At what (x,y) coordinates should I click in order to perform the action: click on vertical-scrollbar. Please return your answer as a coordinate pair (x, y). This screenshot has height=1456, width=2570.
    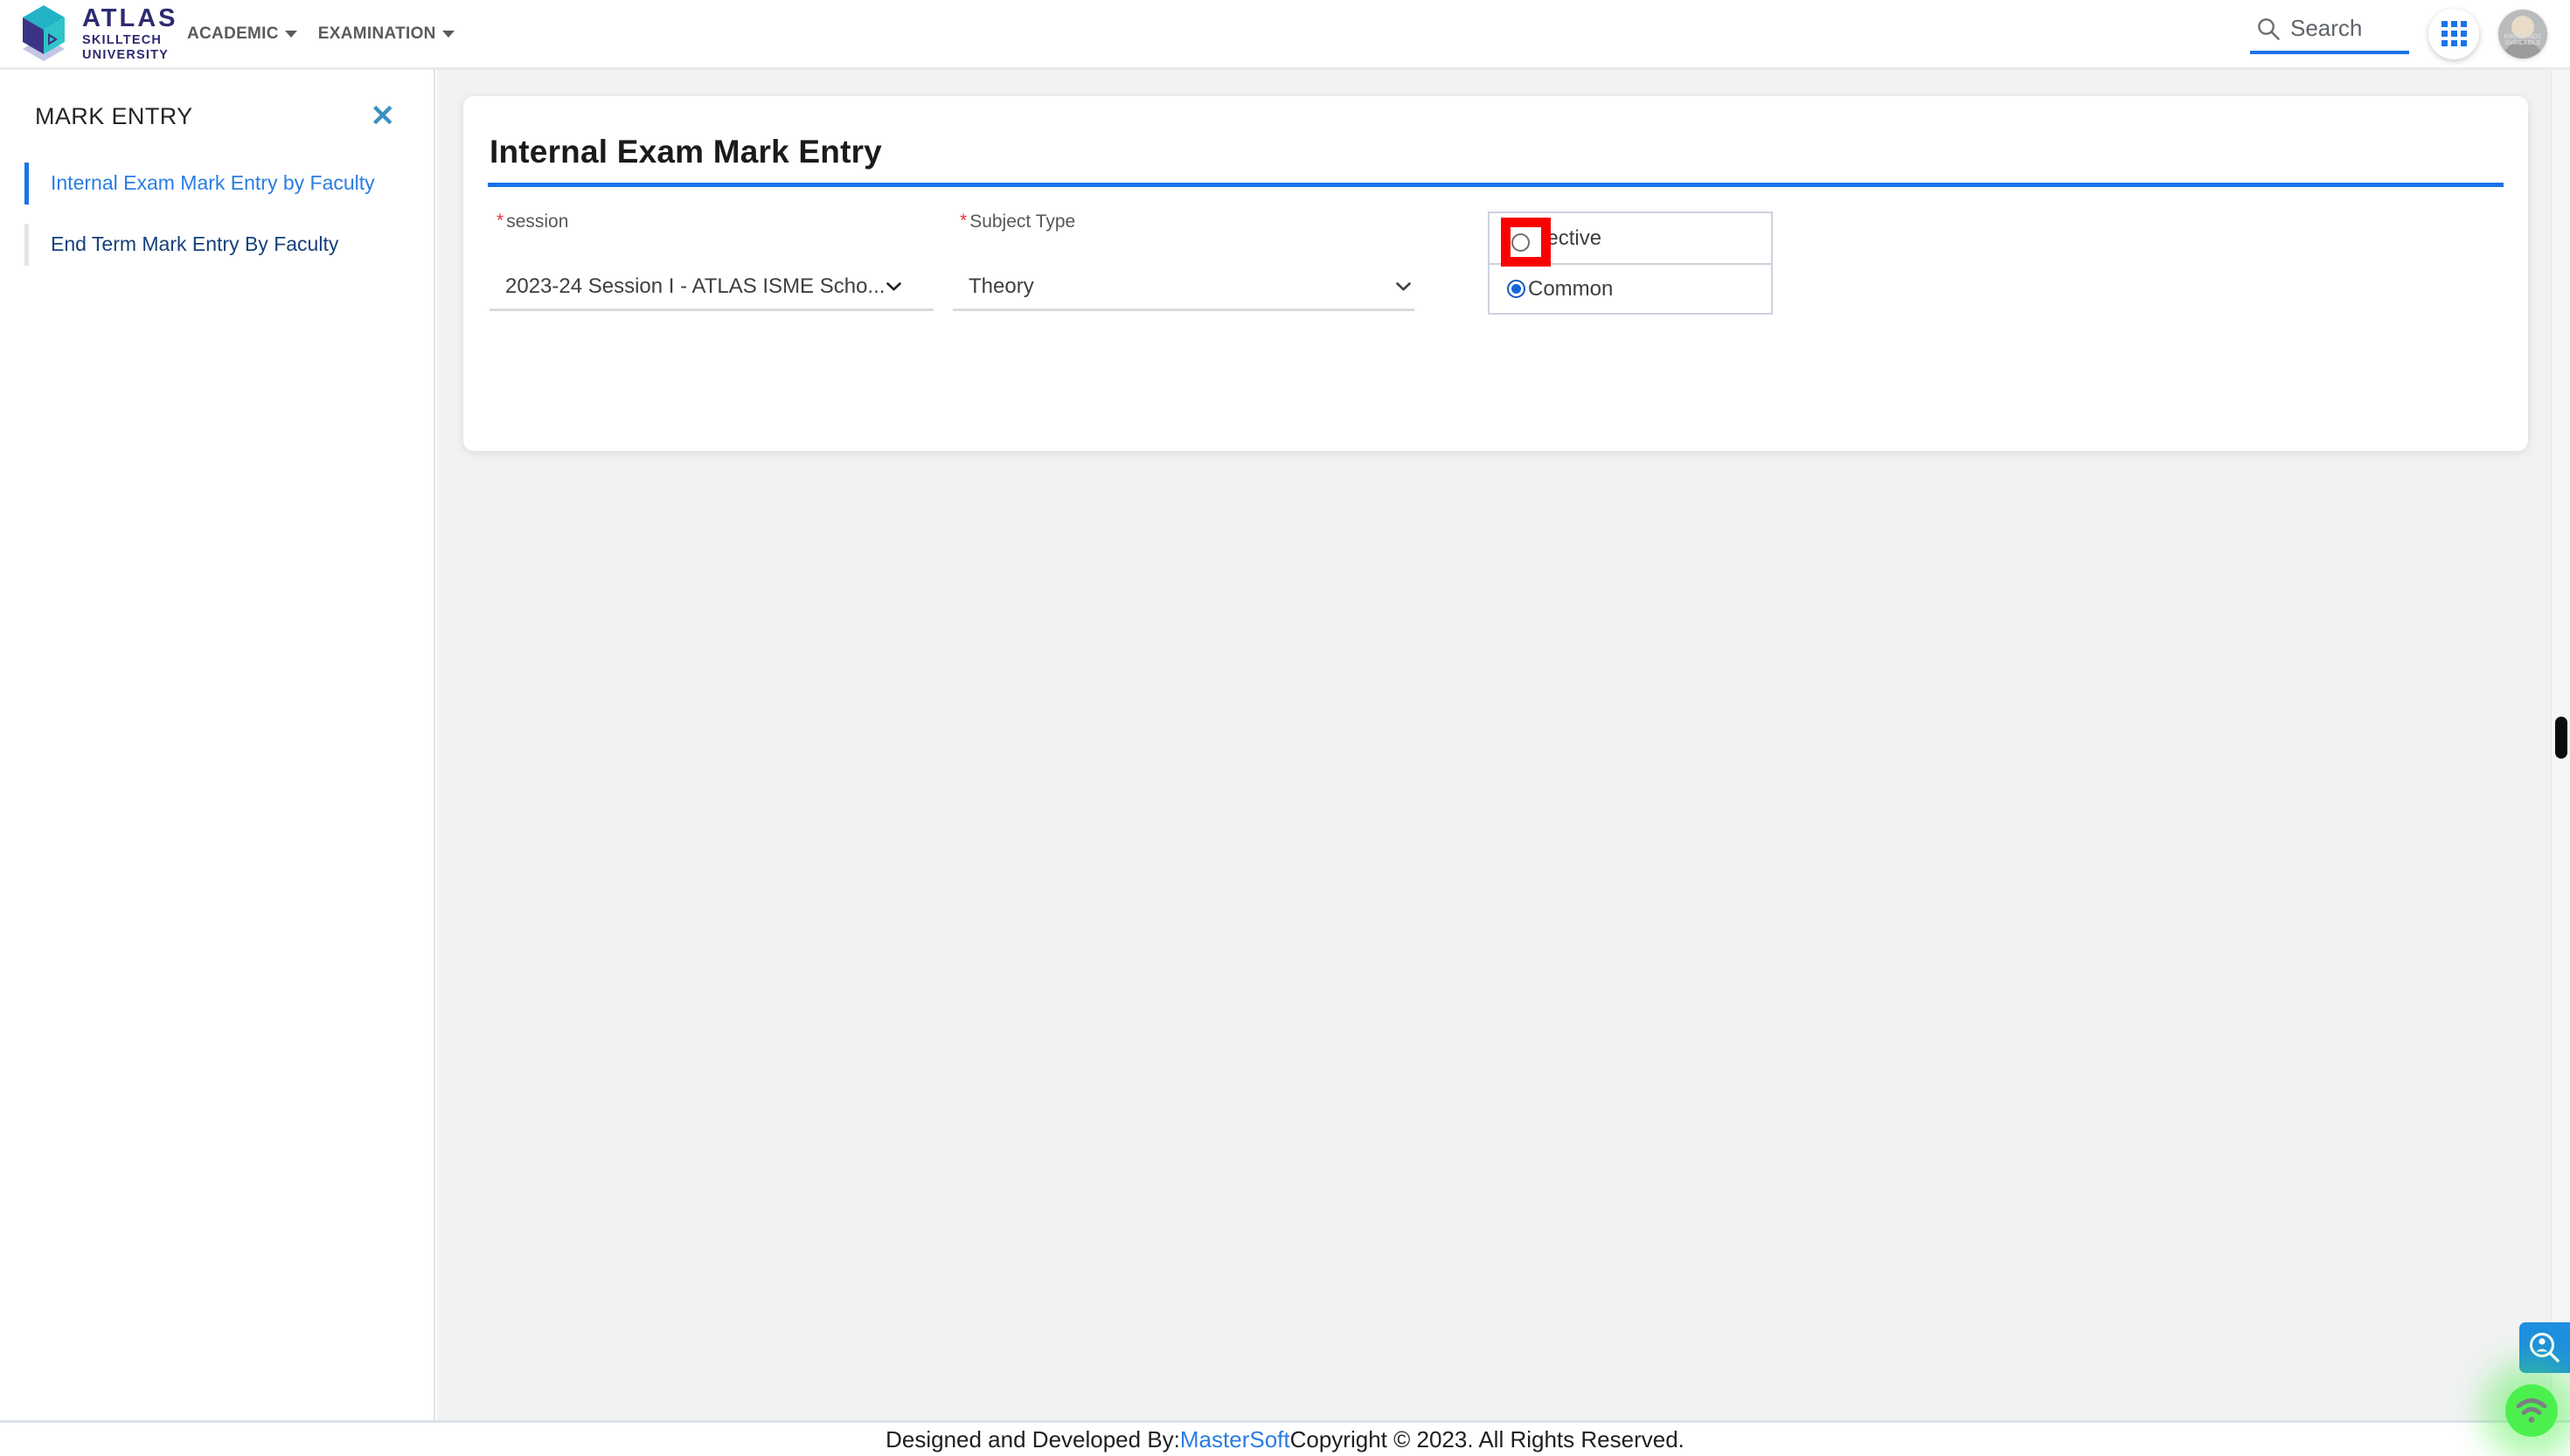
    Looking at the image, I should click on (2560, 745).